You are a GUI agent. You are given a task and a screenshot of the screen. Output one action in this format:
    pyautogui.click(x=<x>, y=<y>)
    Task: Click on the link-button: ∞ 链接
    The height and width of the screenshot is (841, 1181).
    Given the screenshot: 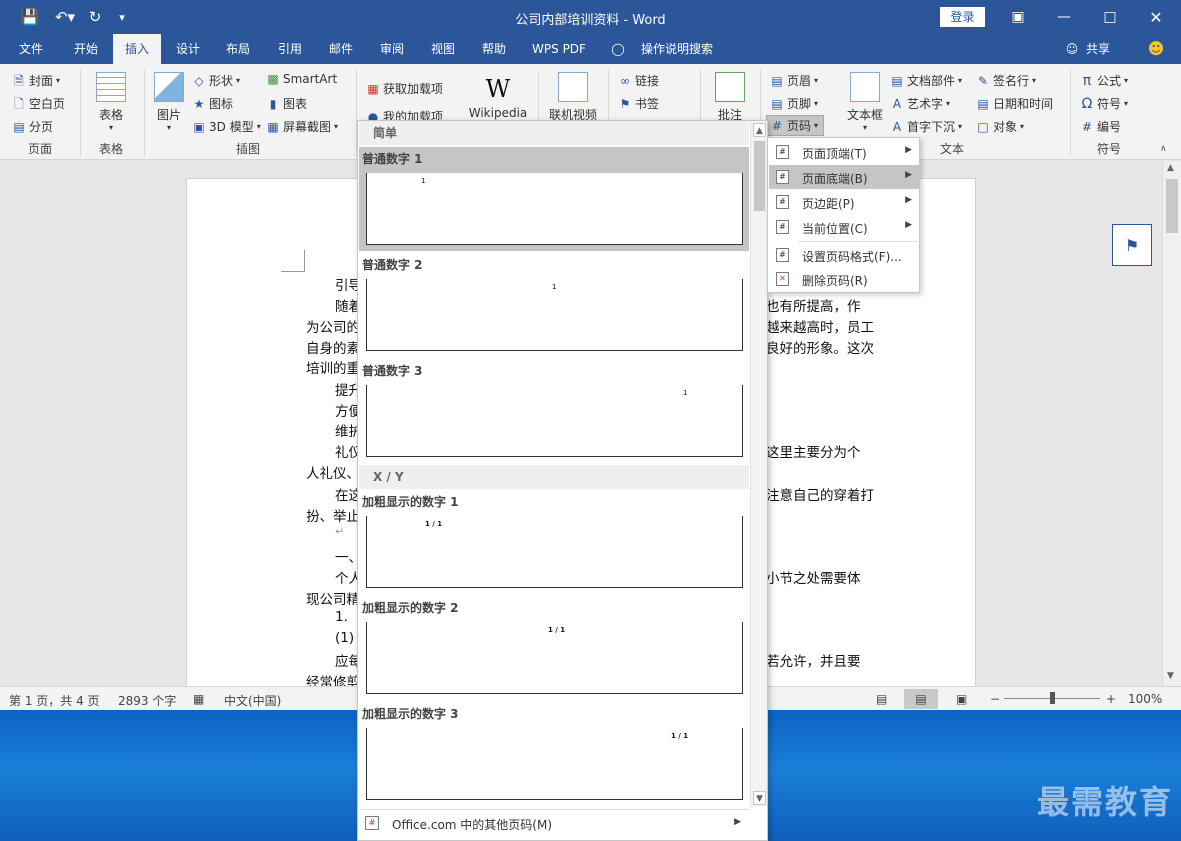 What is the action you would take?
    pyautogui.click(x=638, y=80)
    